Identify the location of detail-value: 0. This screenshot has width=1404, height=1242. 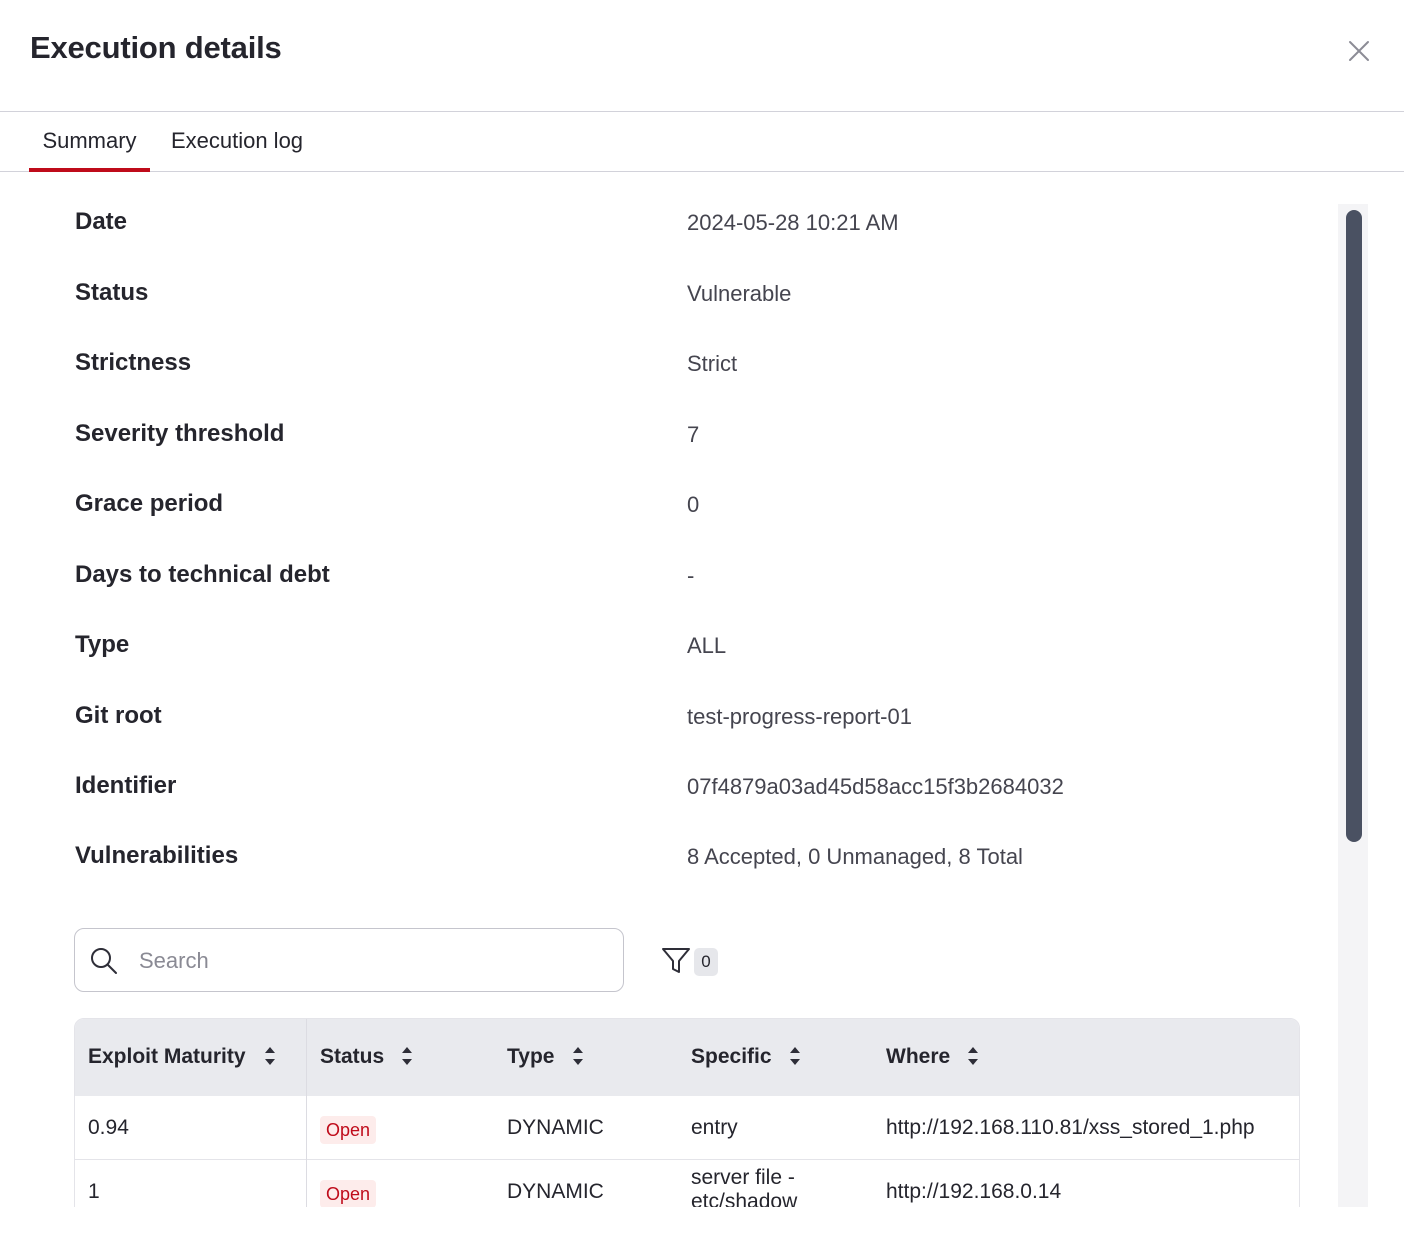
(693, 504).